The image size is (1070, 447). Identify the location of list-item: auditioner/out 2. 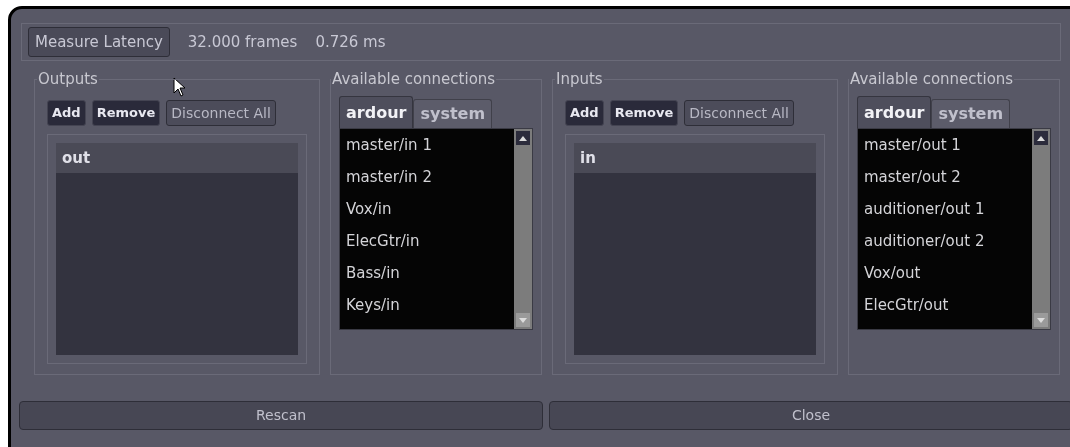
(945, 243).